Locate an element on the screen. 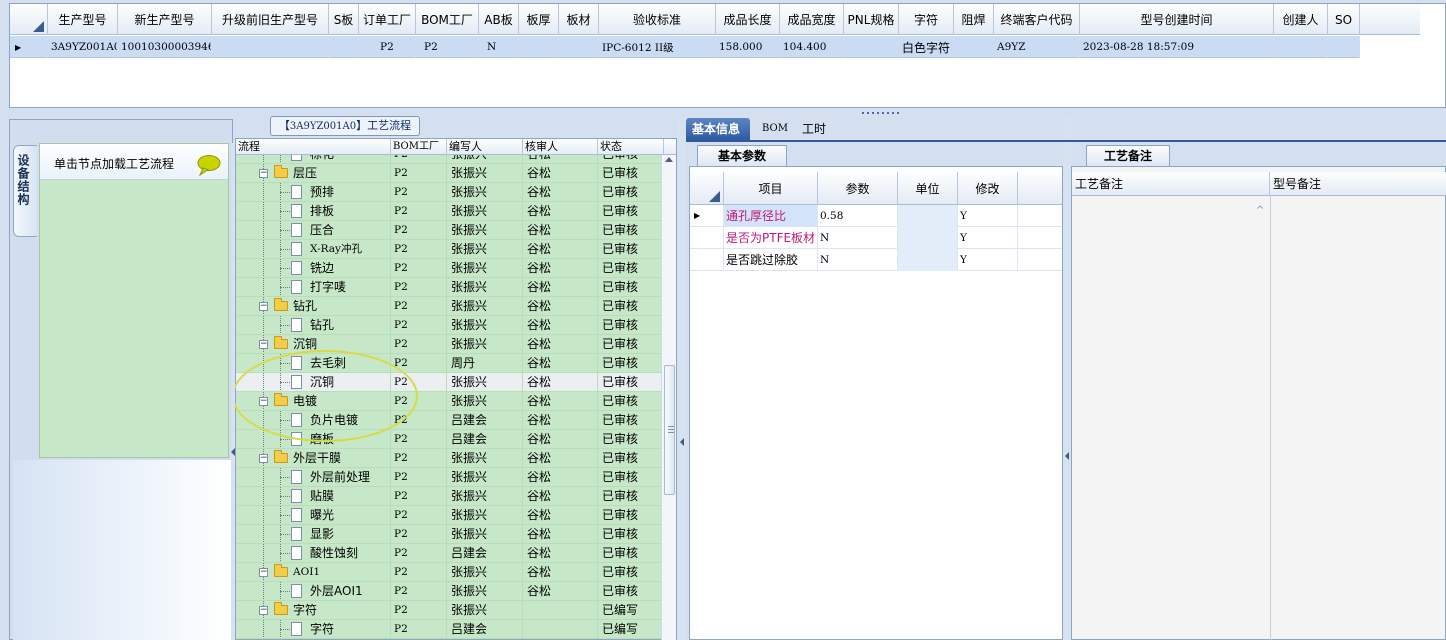  tree-node-name: X-Ray冲孔 is located at coordinates (313, 249).